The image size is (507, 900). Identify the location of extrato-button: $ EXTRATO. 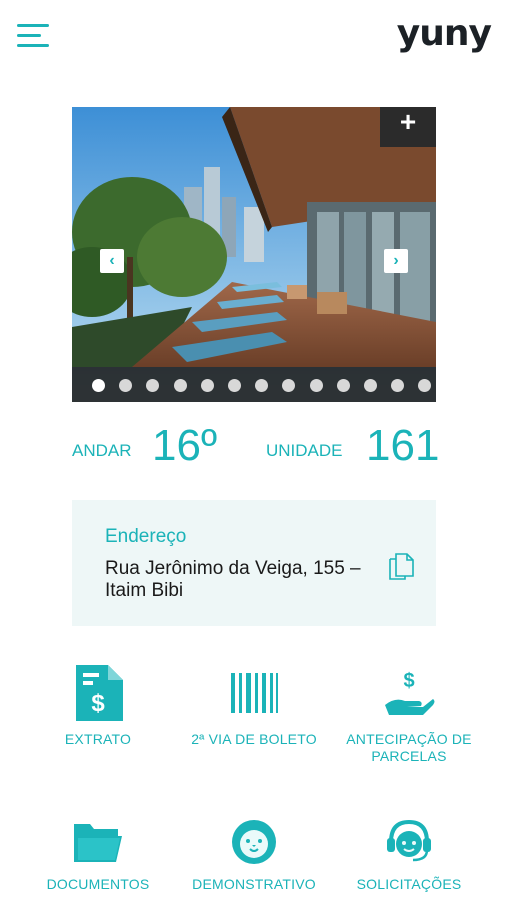
(98, 706).